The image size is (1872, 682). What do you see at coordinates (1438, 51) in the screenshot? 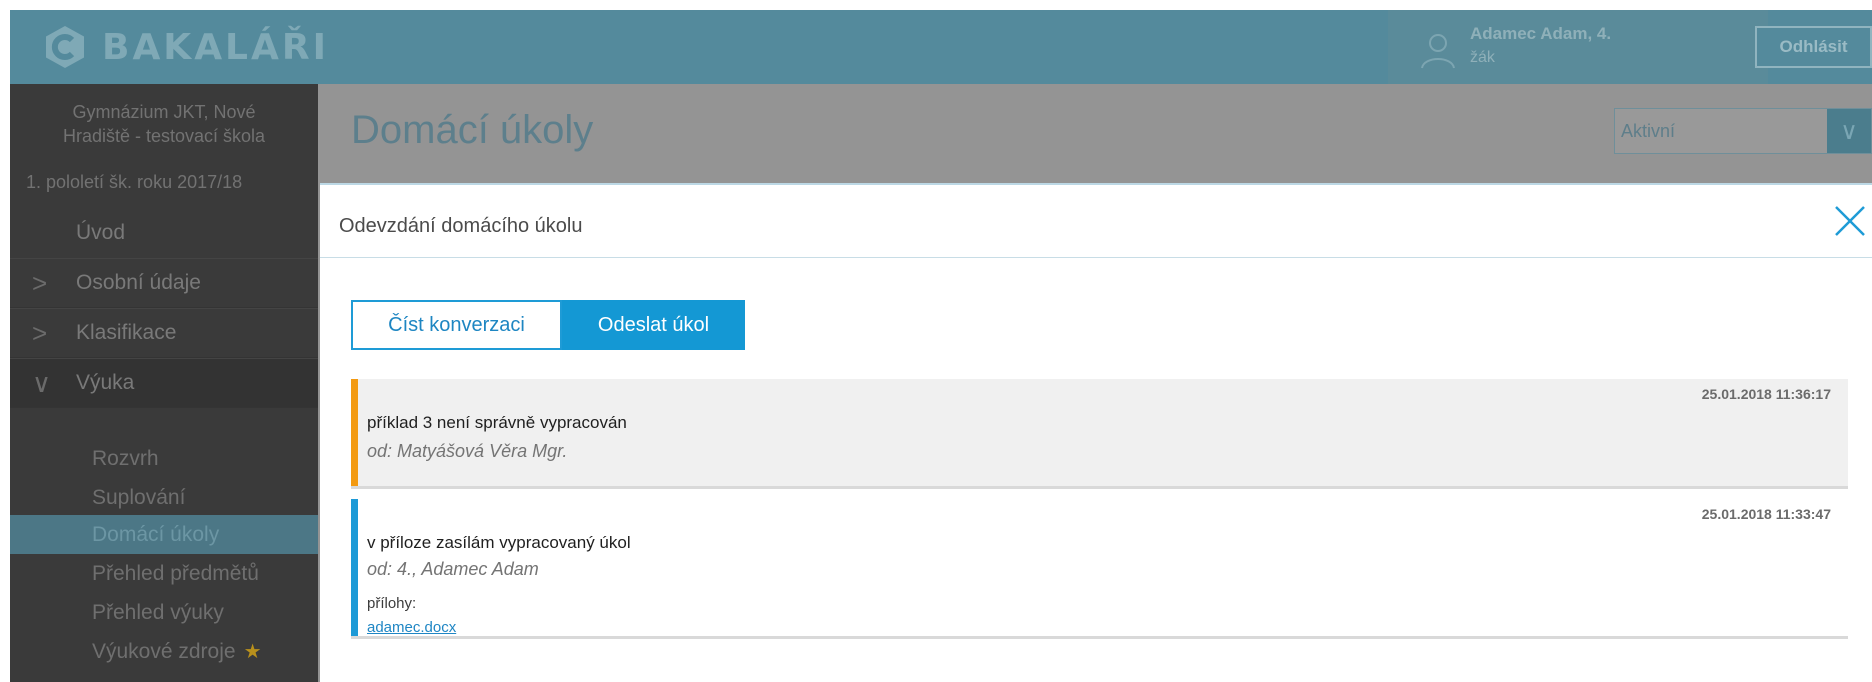
I see `user-avatar-icon` at bounding box center [1438, 51].